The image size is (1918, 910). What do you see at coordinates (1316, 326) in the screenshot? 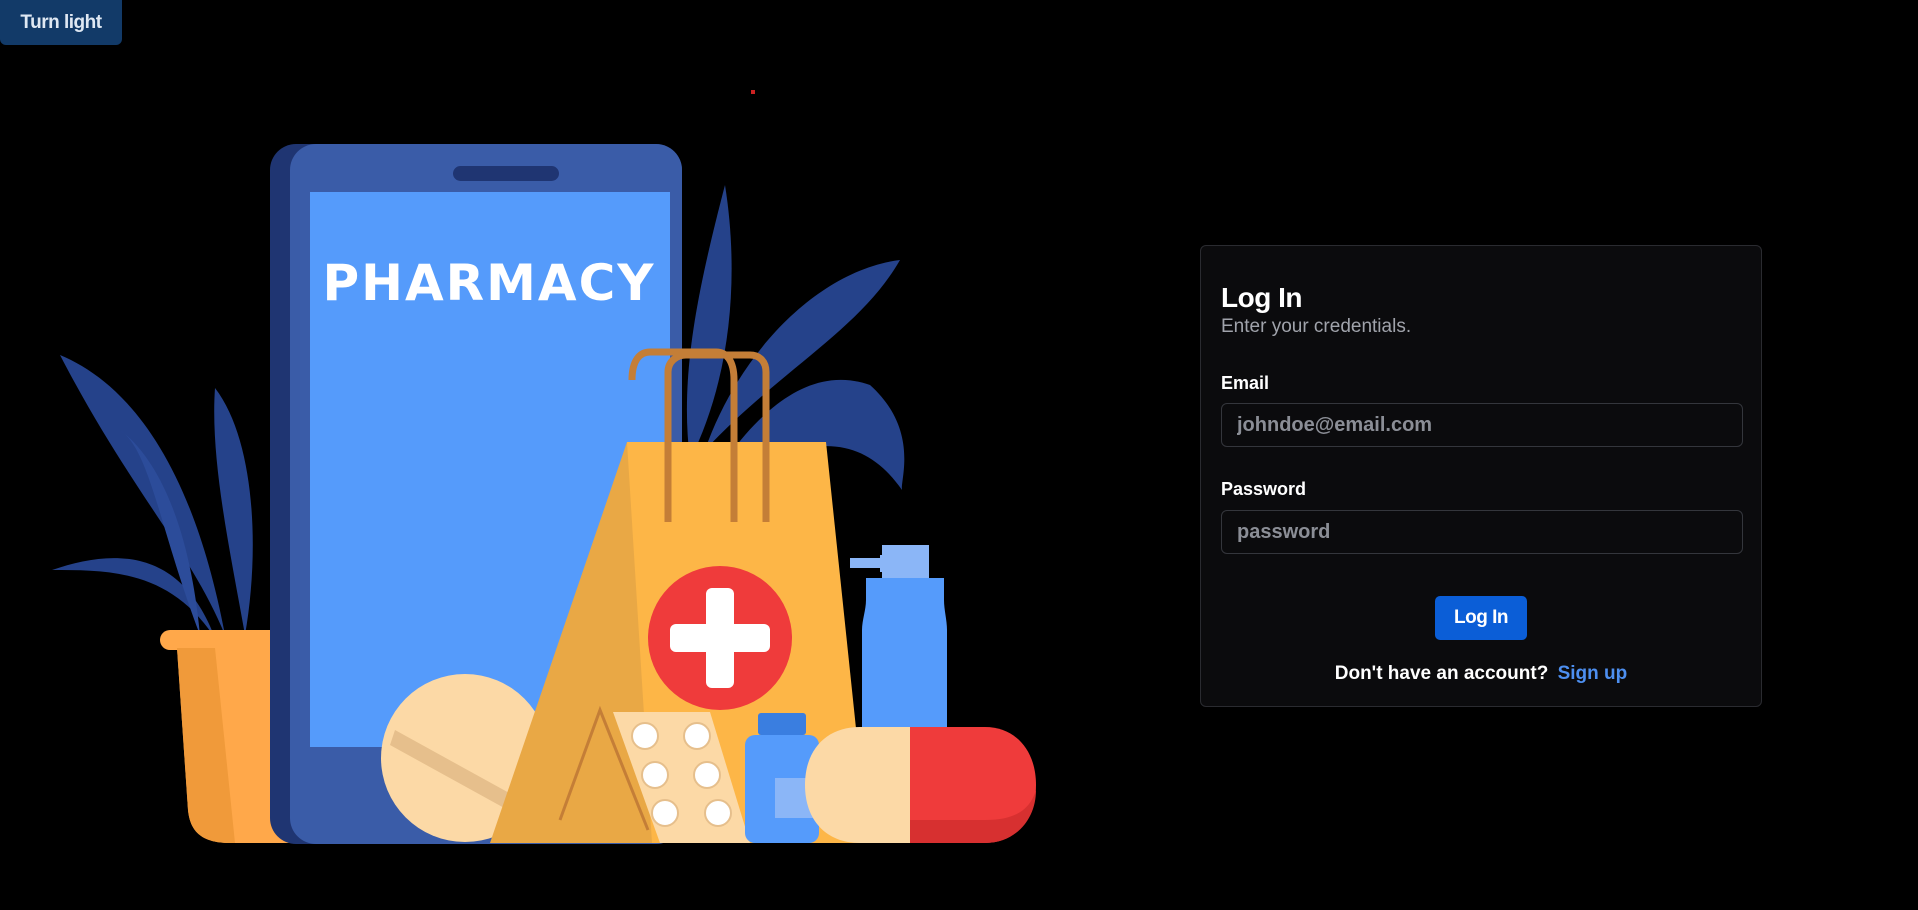
I see `login-subtitle: Enter your credentials.` at bounding box center [1316, 326].